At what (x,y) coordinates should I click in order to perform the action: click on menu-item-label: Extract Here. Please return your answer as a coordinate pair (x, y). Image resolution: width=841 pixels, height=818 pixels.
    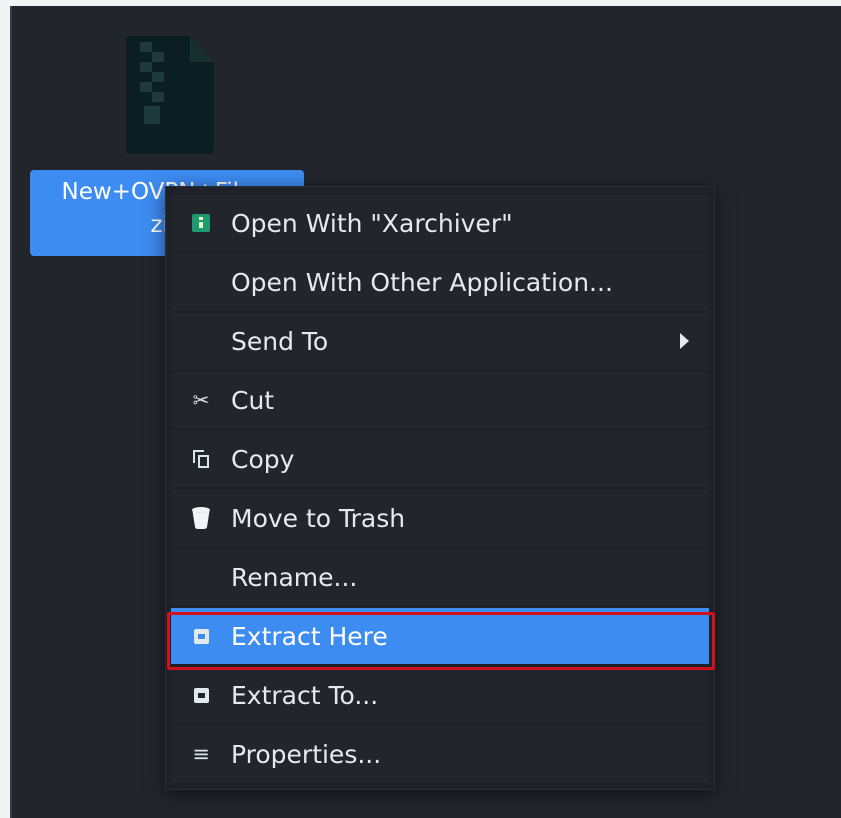
    Looking at the image, I should click on (309, 636).